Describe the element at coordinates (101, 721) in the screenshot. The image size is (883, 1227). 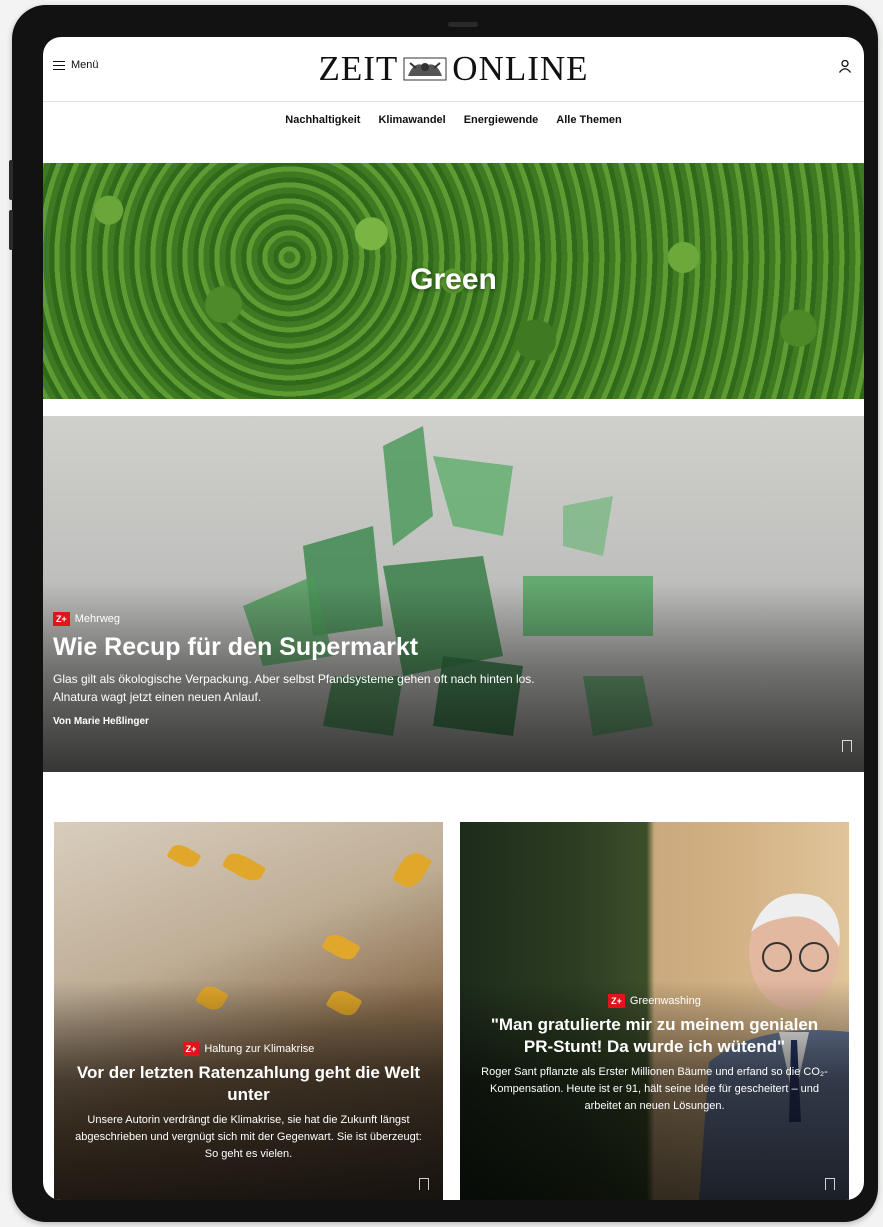
I see `feature-author: Von Marie Heßlinger` at that location.